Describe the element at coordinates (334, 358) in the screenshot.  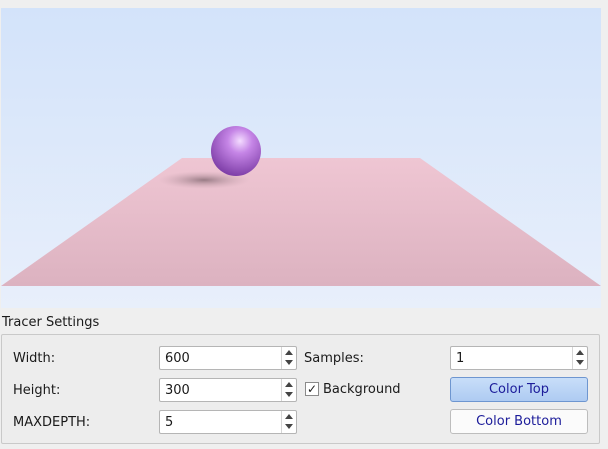
I see `samples-label: Samples:` at that location.